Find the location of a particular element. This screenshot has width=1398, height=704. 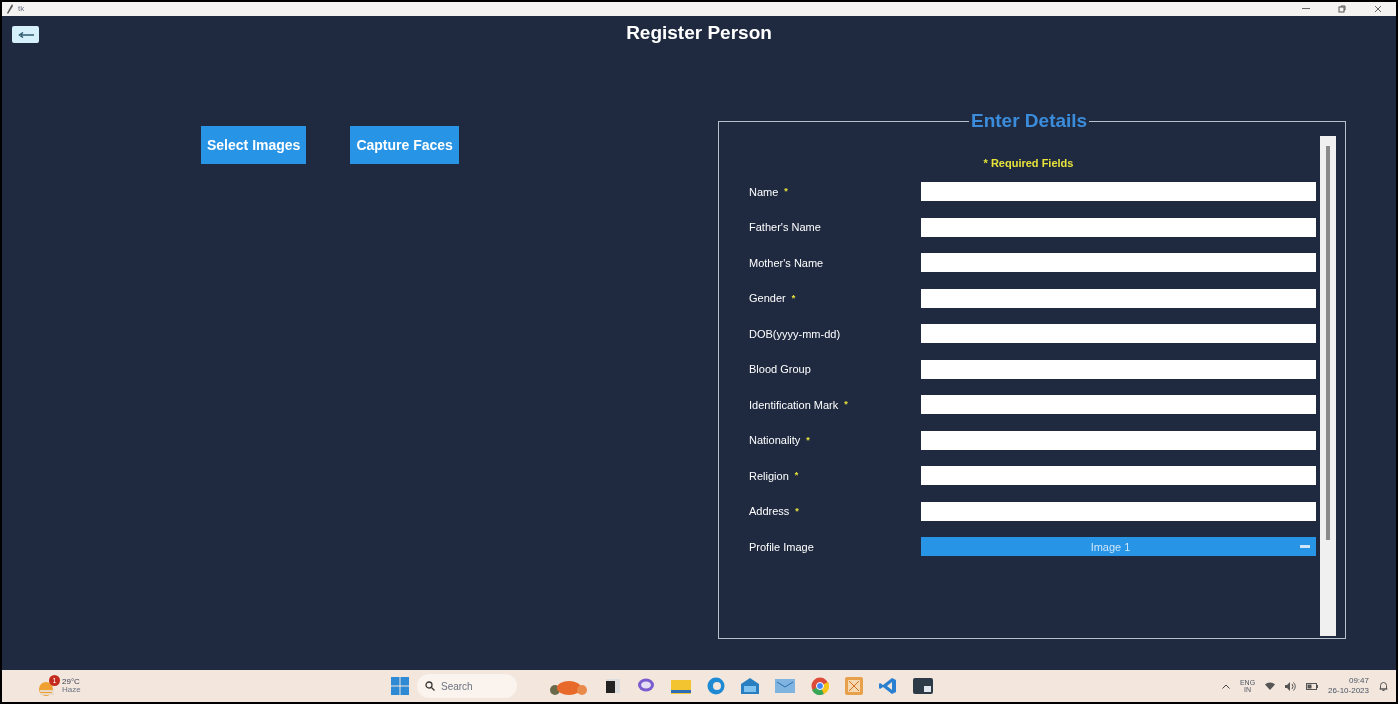

chrome-icon is located at coordinates (820, 686).